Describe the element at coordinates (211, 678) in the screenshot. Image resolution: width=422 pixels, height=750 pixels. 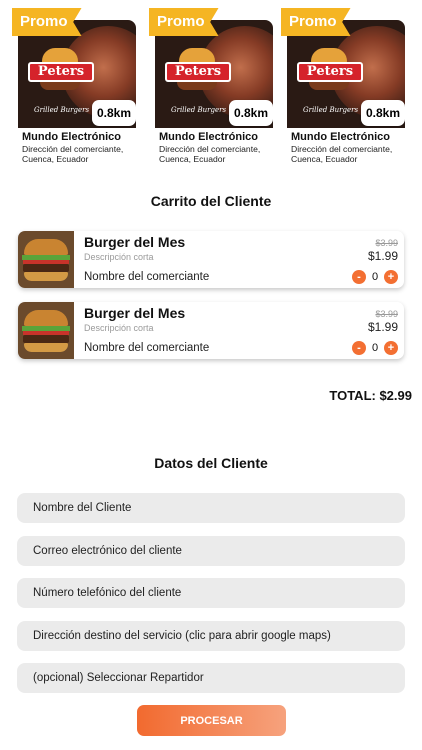
I see `courier-select` at that location.